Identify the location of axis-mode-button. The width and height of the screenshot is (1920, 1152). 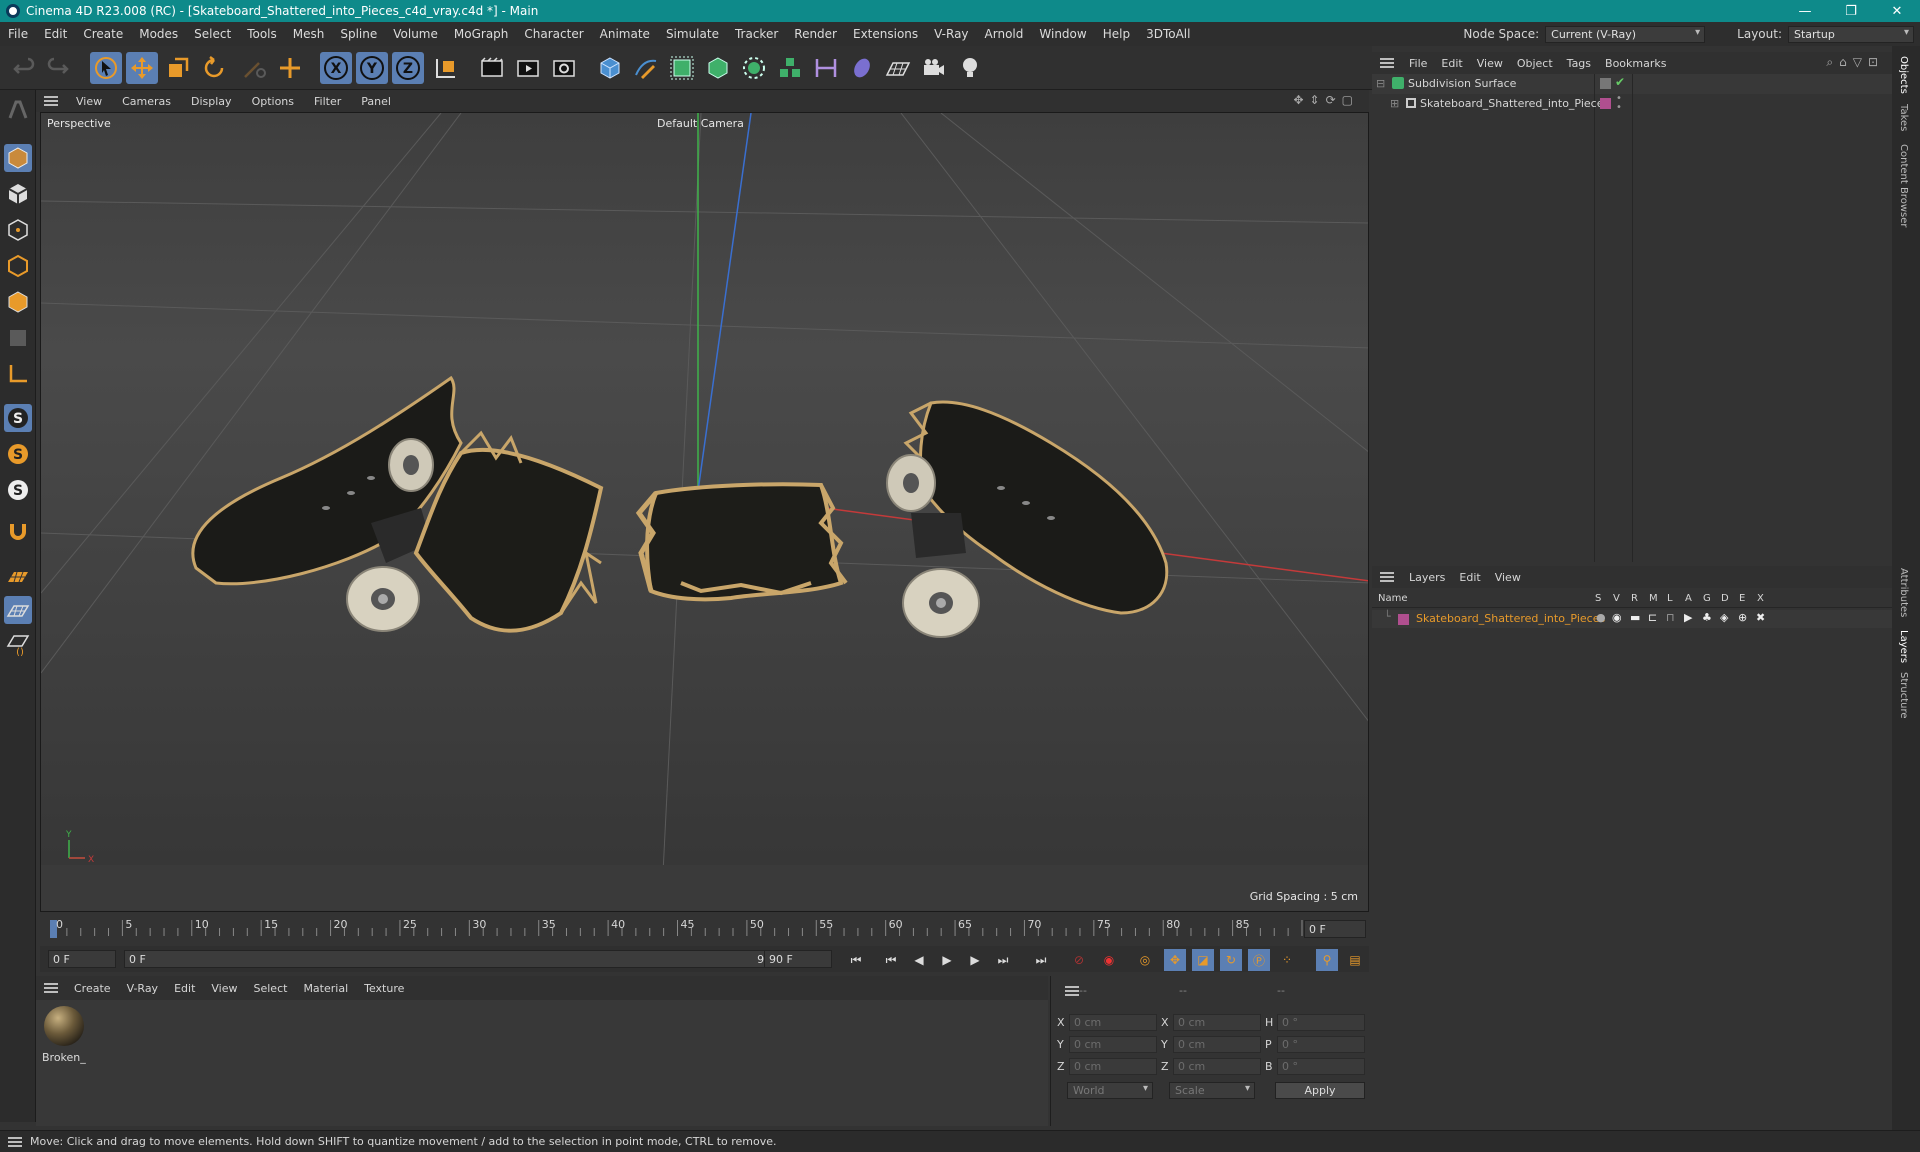
(18, 374).